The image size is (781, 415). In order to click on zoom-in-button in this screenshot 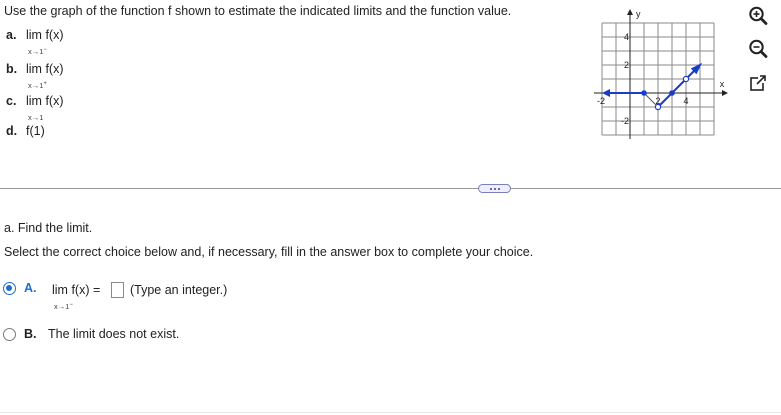, I will do `click(758, 16)`.